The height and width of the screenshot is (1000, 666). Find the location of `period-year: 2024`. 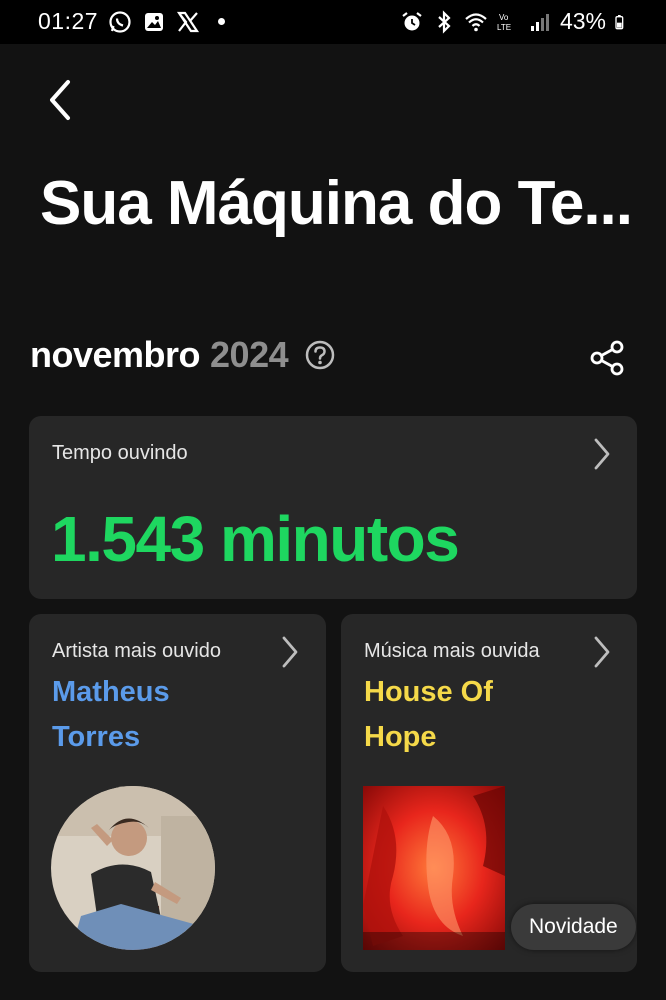

period-year: 2024 is located at coordinates (249, 354).